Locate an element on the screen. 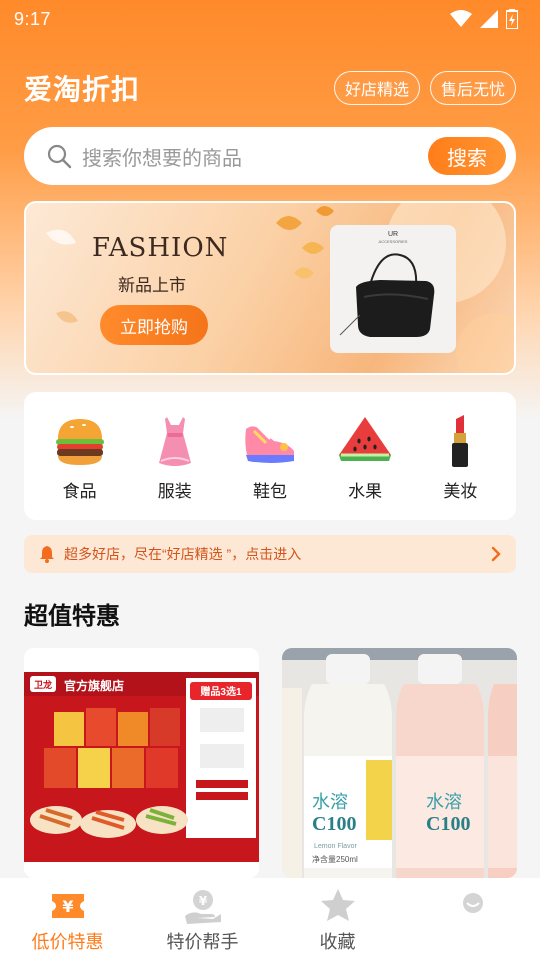 This screenshot has height=960, width=540. app-header: 爱淘折扣 好店精选 售后无忧 is located at coordinates (270, 88).